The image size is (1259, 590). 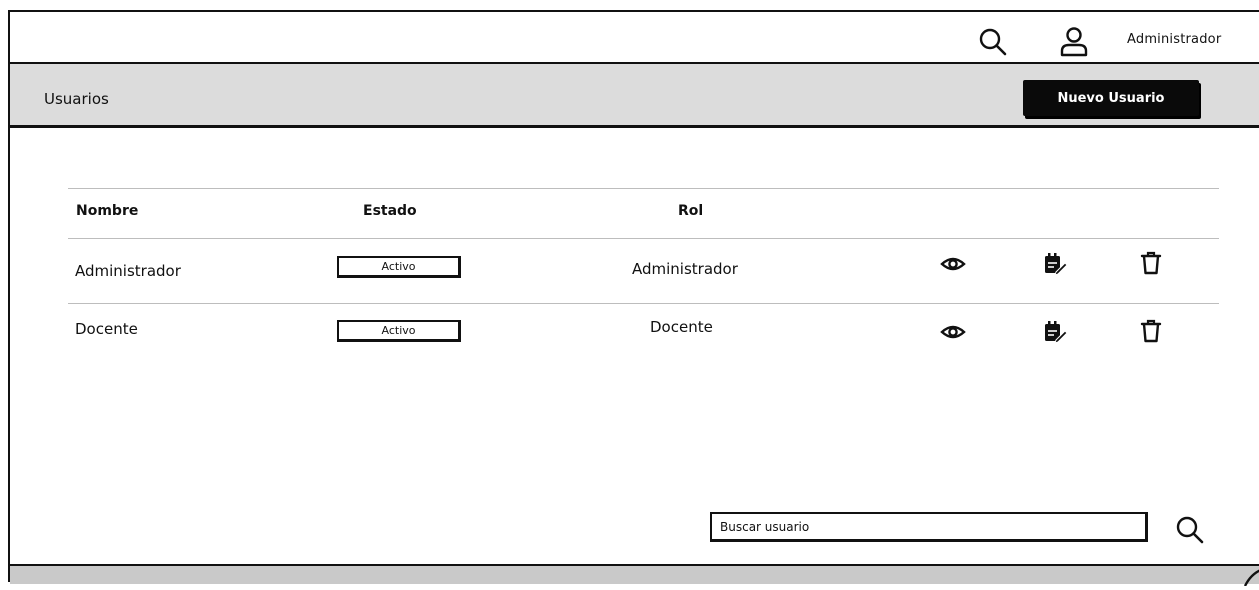 I want to click on column-header-status: Estado, so click(x=390, y=211).